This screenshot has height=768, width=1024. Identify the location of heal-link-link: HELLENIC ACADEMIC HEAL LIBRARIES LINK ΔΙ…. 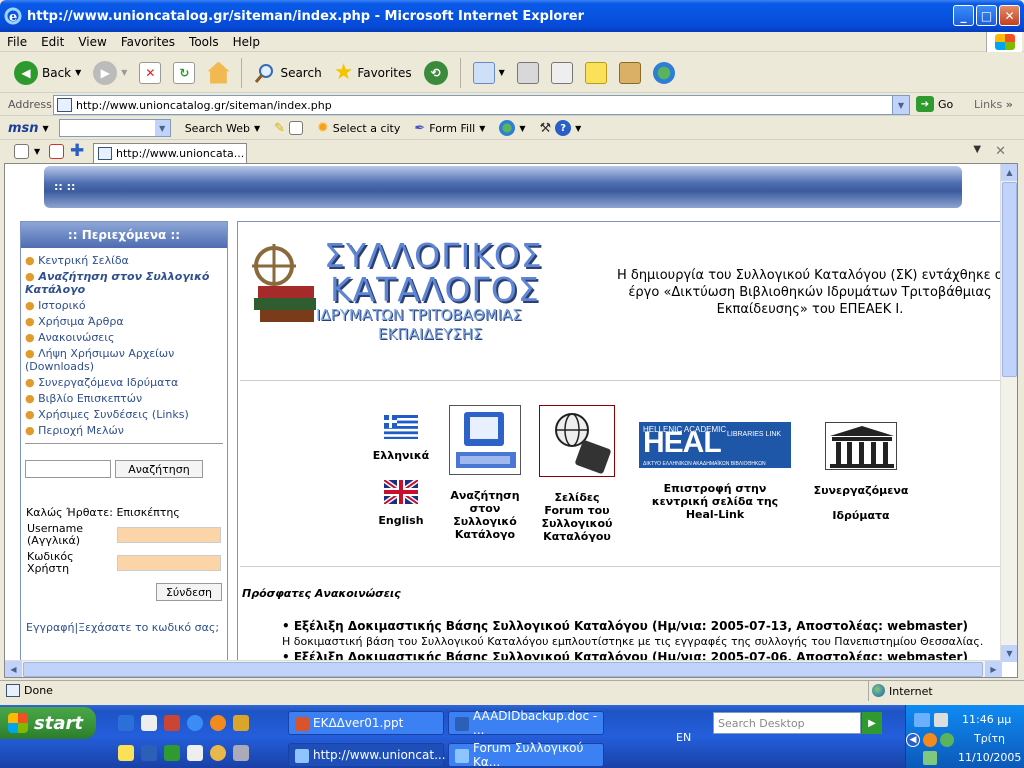
(715, 471).